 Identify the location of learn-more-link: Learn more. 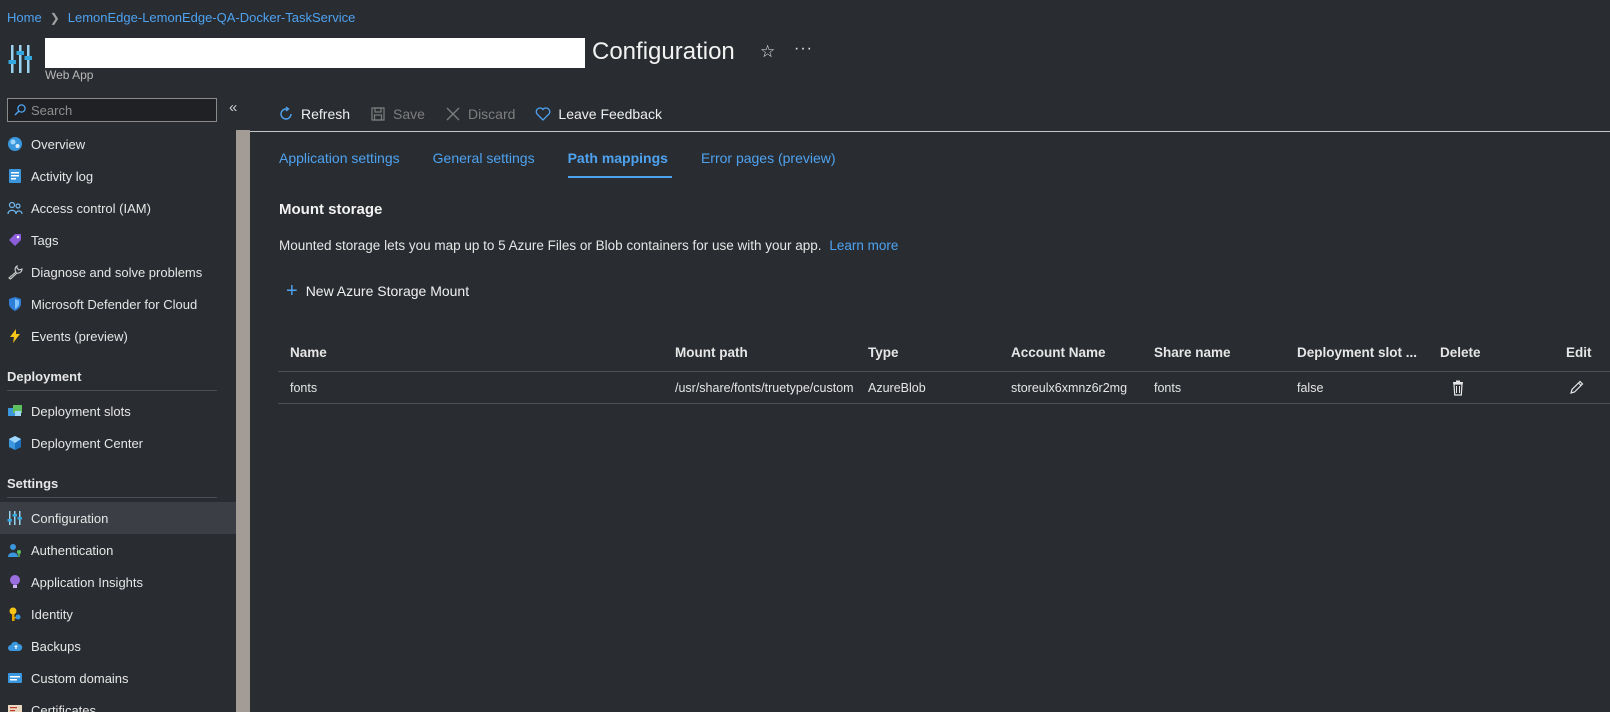
(863, 245).